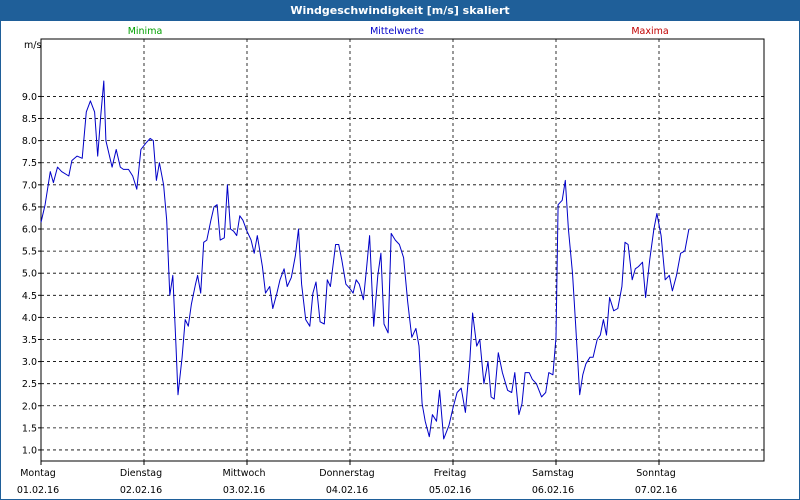 This screenshot has height=500, width=800. What do you see at coordinates (141, 490) in the screenshot?
I see `x-tick-date-label: 02.02.16` at bounding box center [141, 490].